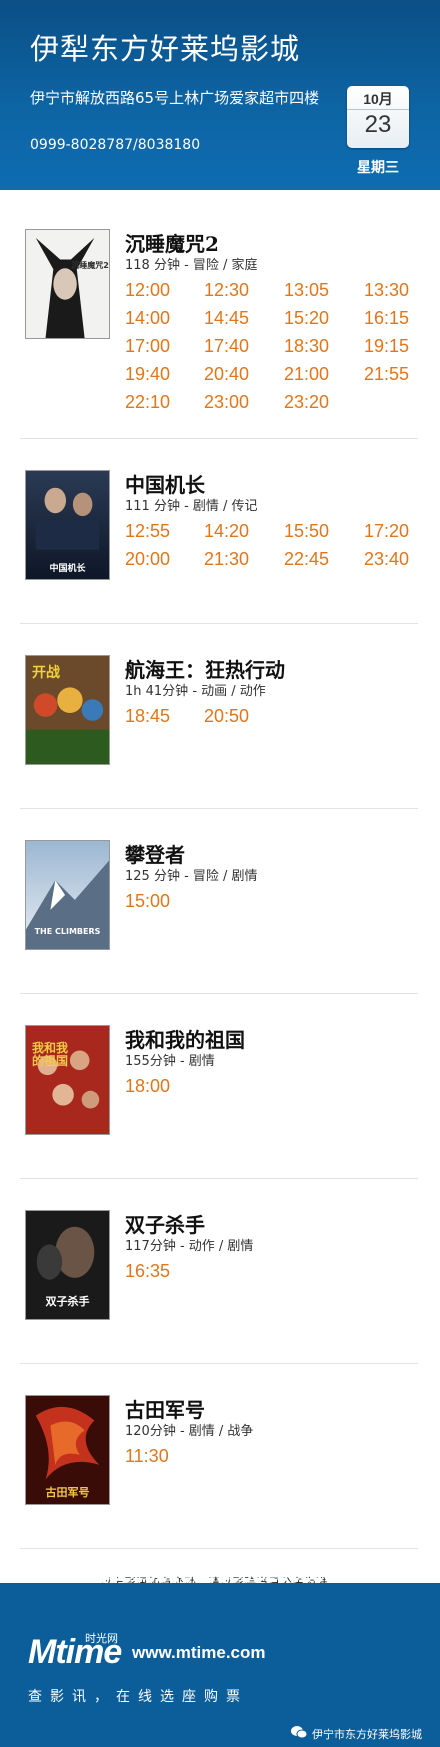 The height and width of the screenshot is (1747, 440). What do you see at coordinates (67, 710) in the screenshot?
I see `movie-poster: 开战` at bounding box center [67, 710].